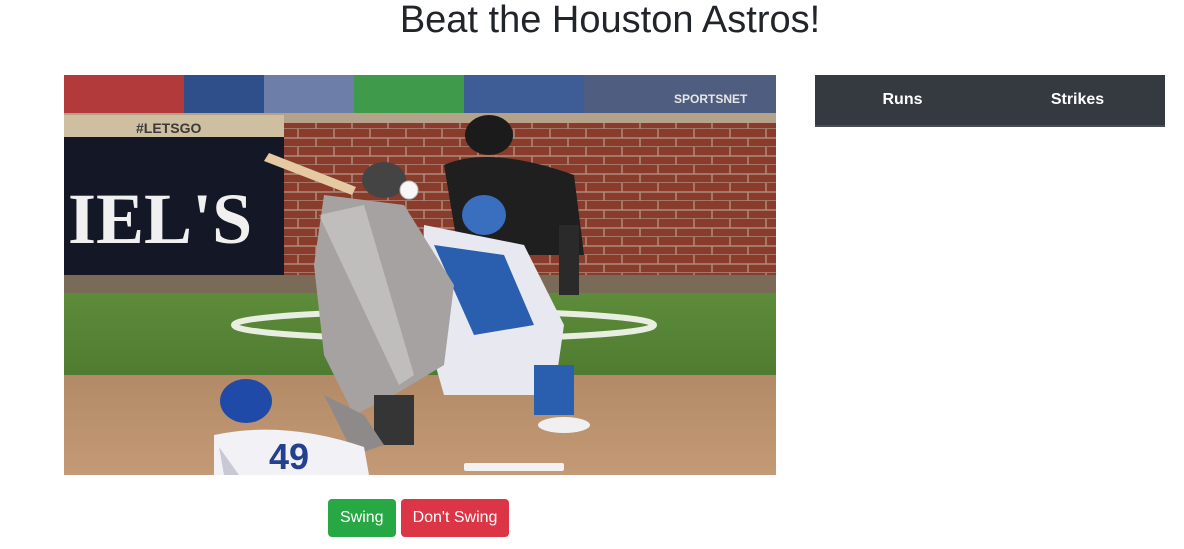 Image resolution: width=1184 pixels, height=549 pixels. What do you see at coordinates (362, 518) in the screenshot?
I see `swing-button: Swing` at bounding box center [362, 518].